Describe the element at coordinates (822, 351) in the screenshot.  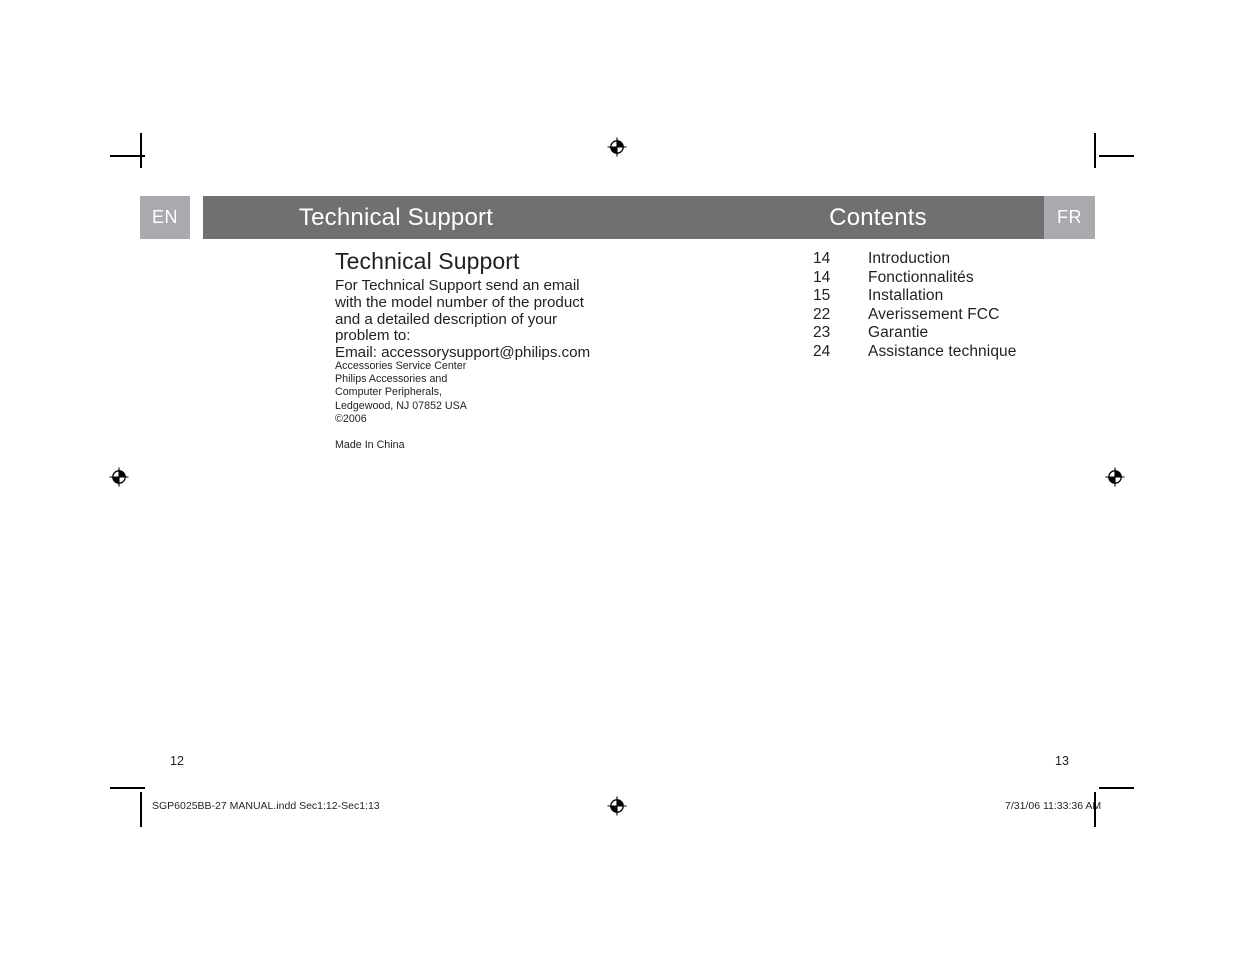
I see `contents-page-number: 24` at that location.